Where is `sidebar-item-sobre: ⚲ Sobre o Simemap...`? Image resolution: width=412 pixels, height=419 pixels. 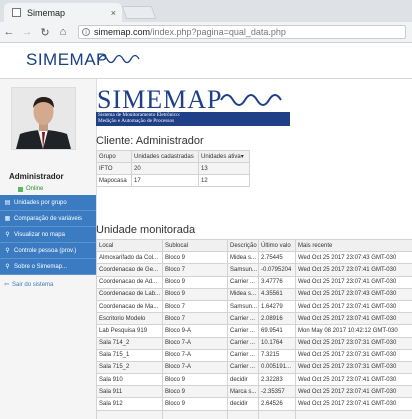 sidebar-item-sobre: ⚲ Sobre o Simemap... is located at coordinates (48, 267).